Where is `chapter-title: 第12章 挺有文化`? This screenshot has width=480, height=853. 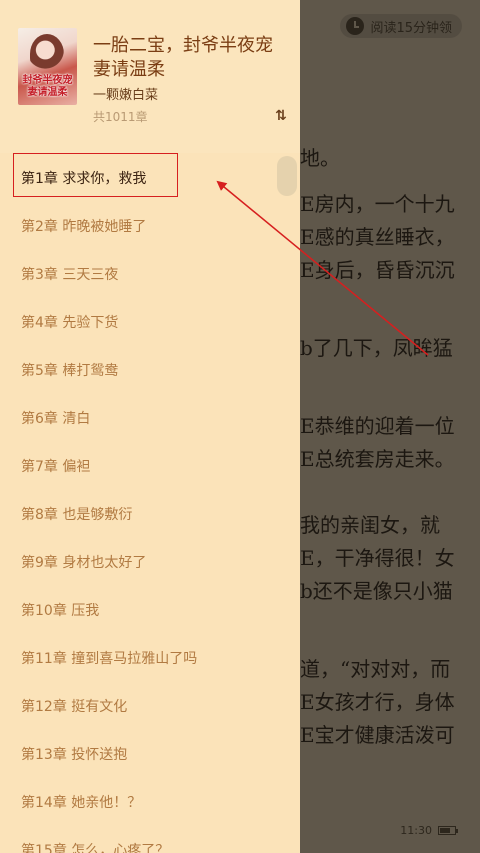 chapter-title: 第12章 挺有文化 is located at coordinates (74, 707).